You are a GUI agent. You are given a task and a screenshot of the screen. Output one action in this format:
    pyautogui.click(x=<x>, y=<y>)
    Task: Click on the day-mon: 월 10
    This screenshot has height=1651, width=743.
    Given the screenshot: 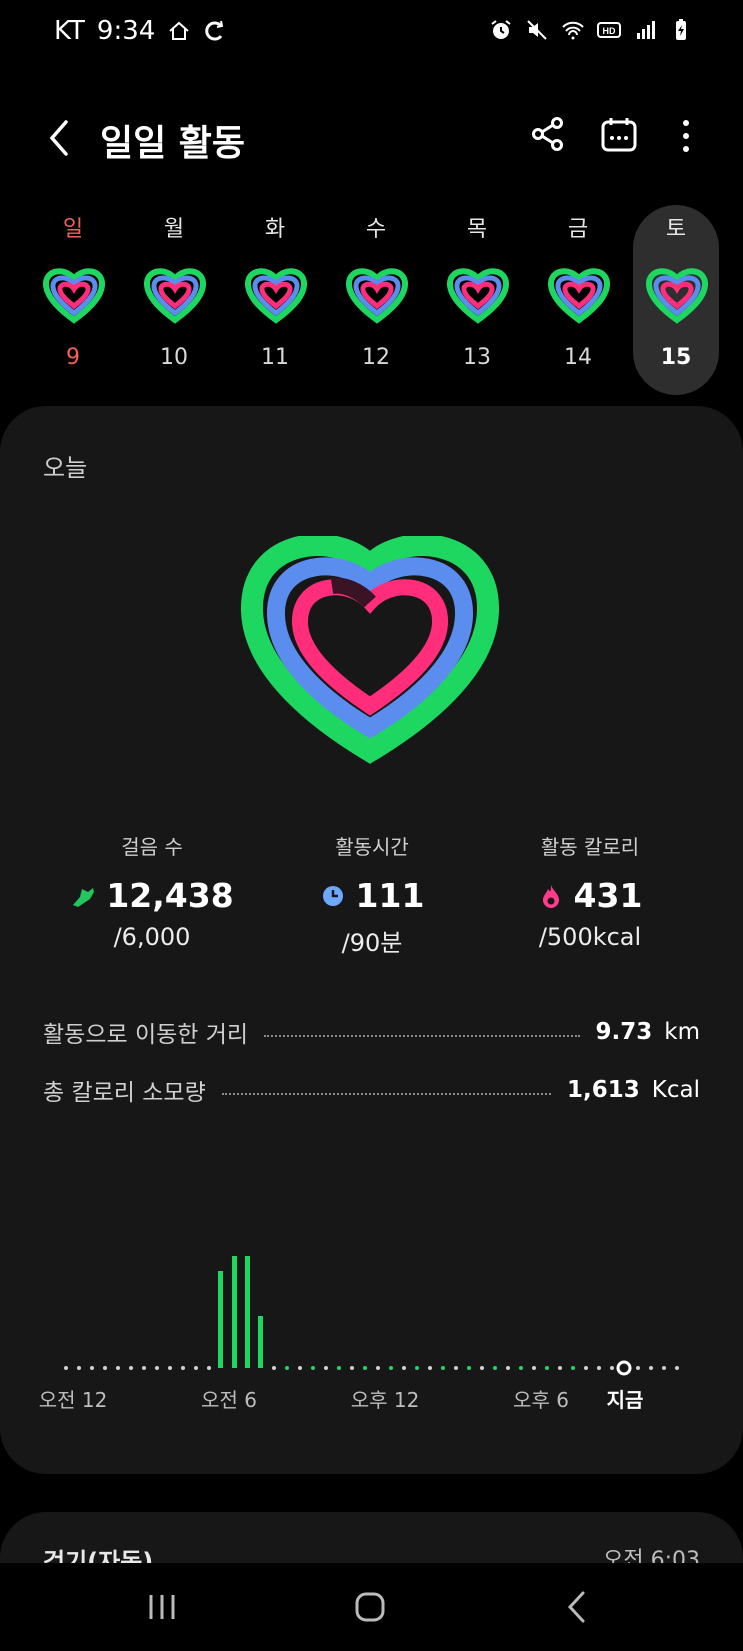 What is the action you would take?
    pyautogui.click(x=174, y=300)
    